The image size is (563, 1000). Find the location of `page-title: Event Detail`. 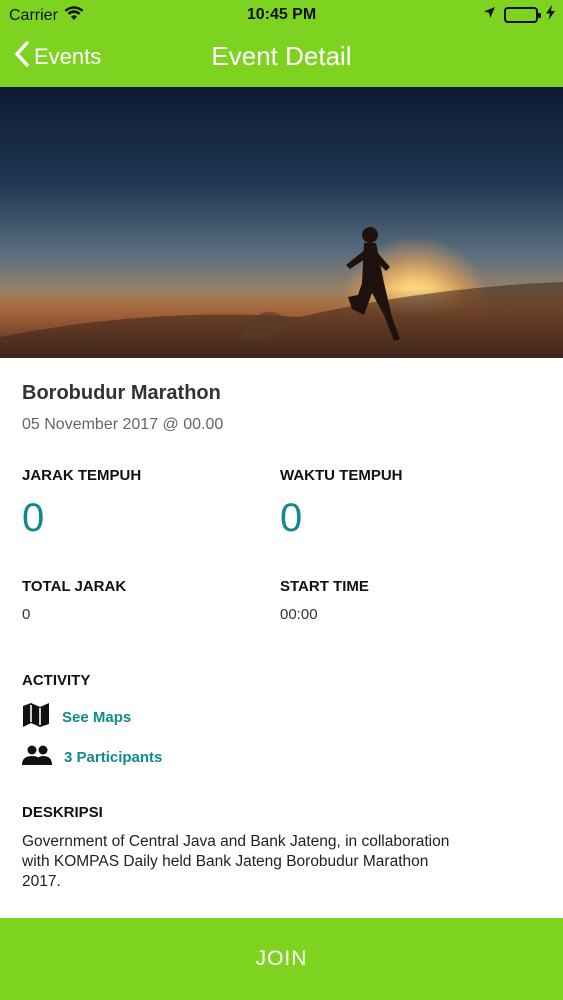

page-title: Event Detail is located at coordinates (281, 56).